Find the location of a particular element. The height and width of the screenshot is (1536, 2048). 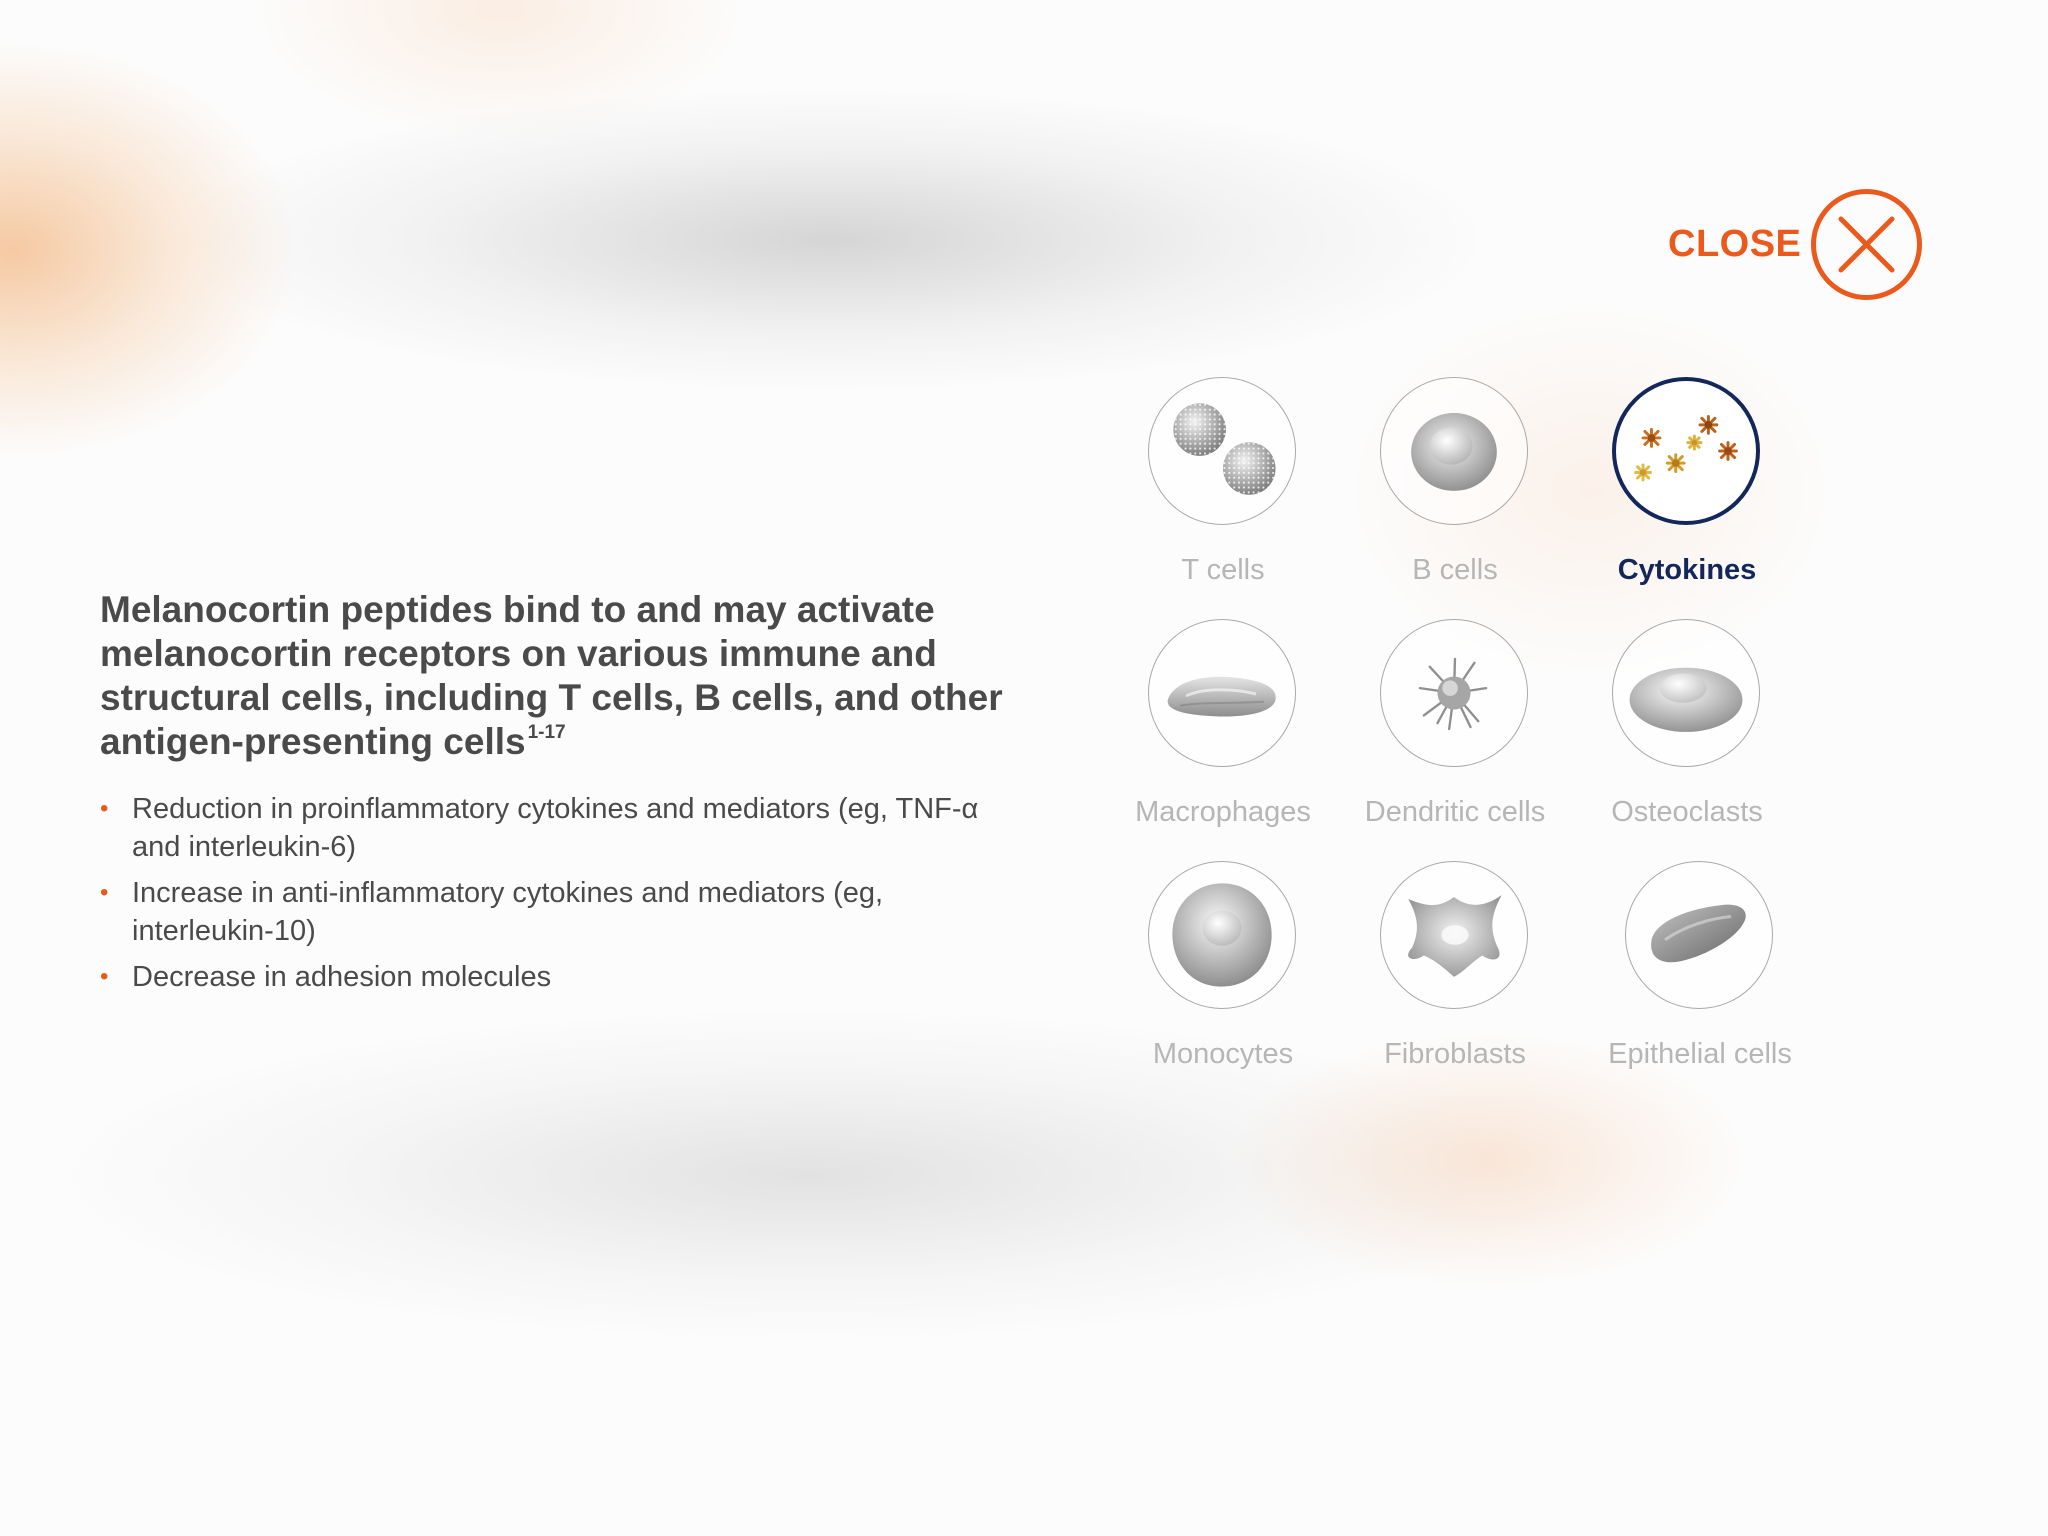

epithelial-cells-icon is located at coordinates (1698, 933).